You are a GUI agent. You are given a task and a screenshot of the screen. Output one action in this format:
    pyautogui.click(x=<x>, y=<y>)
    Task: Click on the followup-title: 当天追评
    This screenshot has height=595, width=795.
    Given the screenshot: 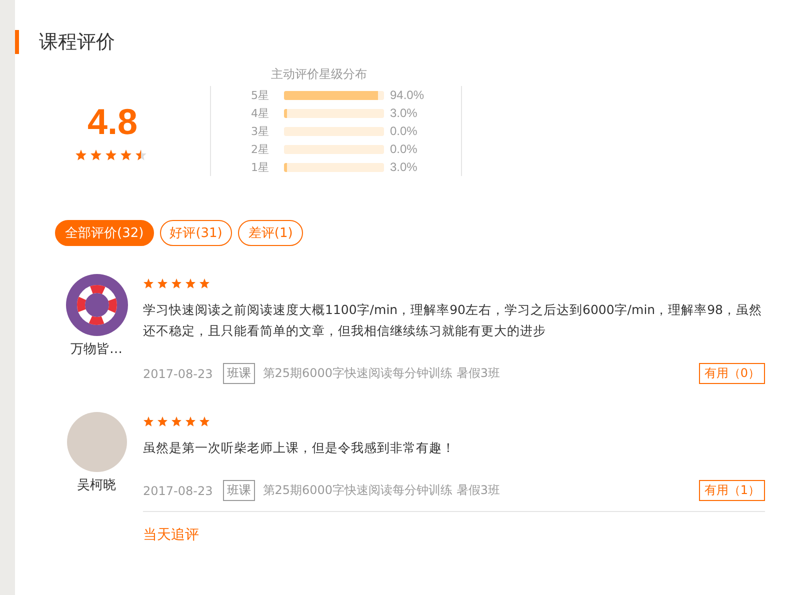 What is the action you would take?
    pyautogui.click(x=171, y=535)
    